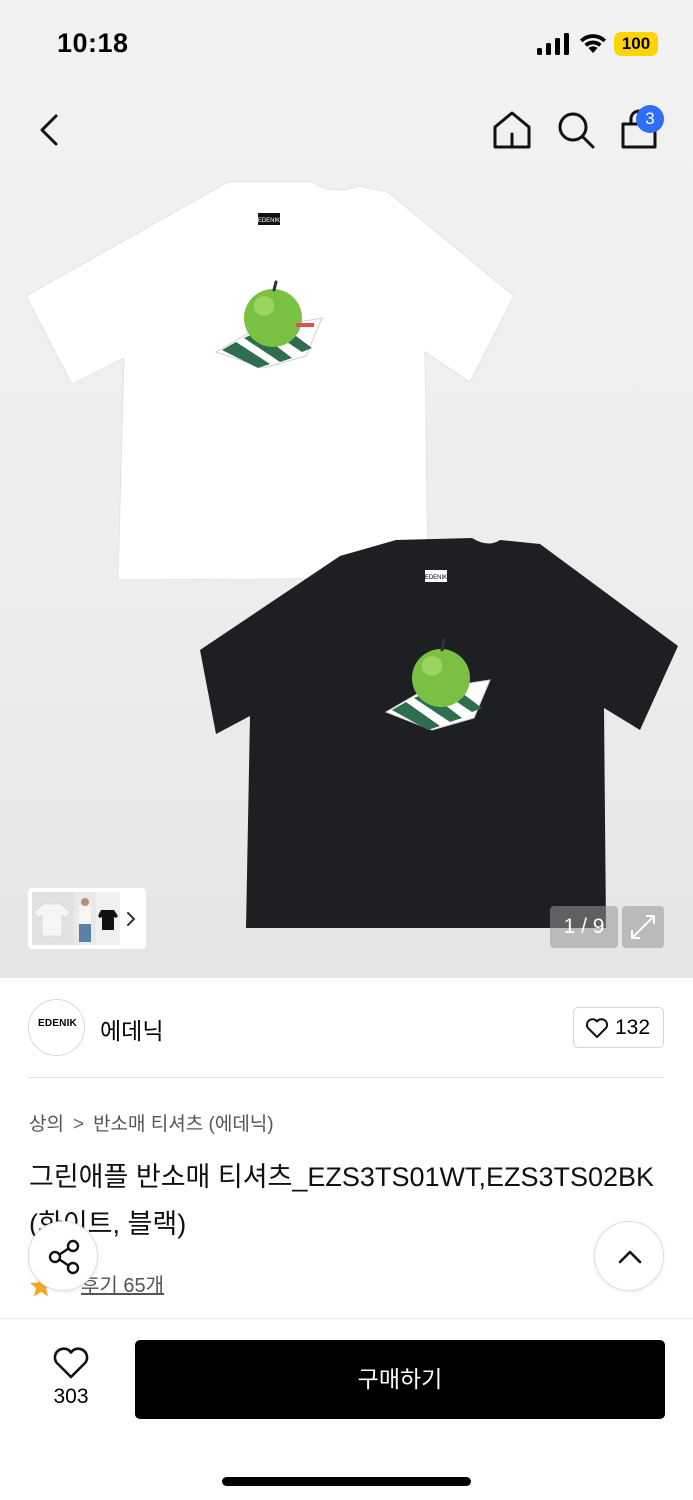  I want to click on breadcrumb-category: 상의, so click(46, 1124).